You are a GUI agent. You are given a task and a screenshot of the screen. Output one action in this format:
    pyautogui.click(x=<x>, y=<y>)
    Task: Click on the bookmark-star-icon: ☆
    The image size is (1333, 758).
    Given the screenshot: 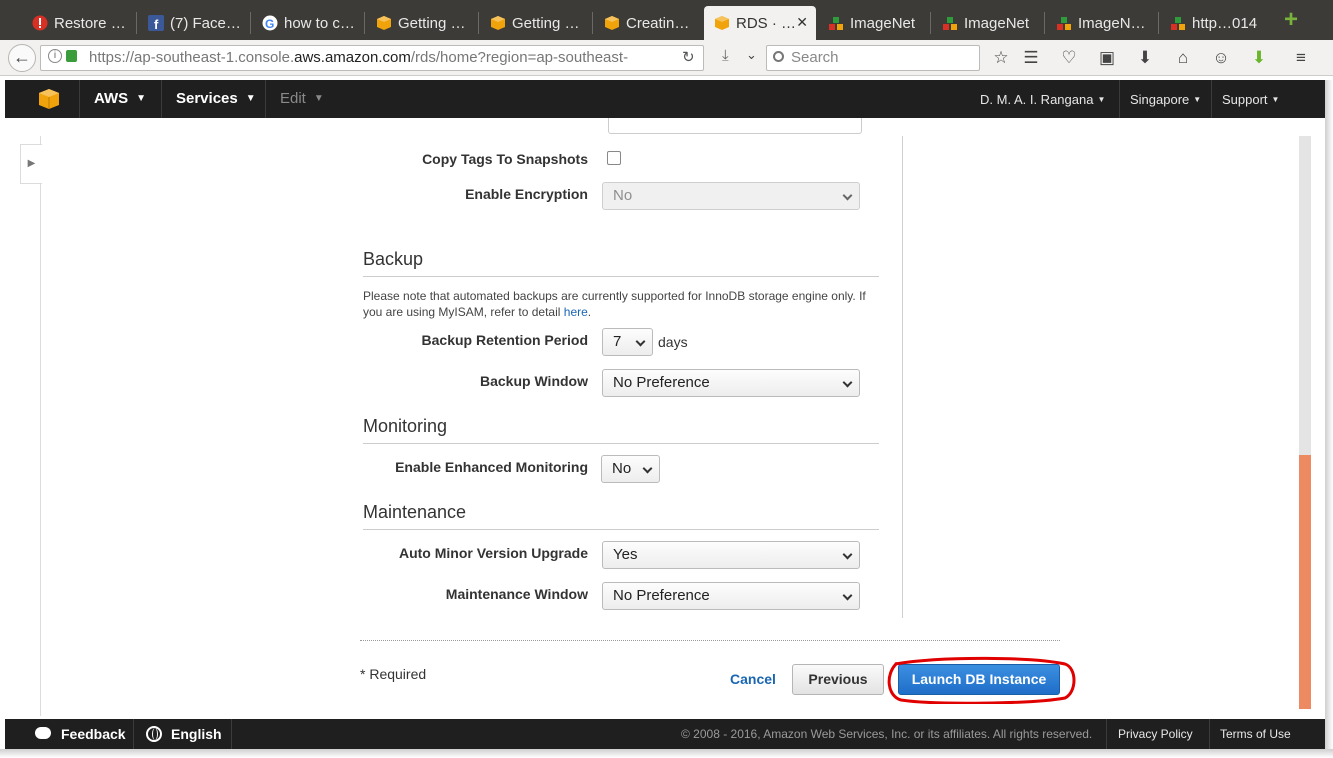 What is the action you would take?
    pyautogui.click(x=1001, y=58)
    